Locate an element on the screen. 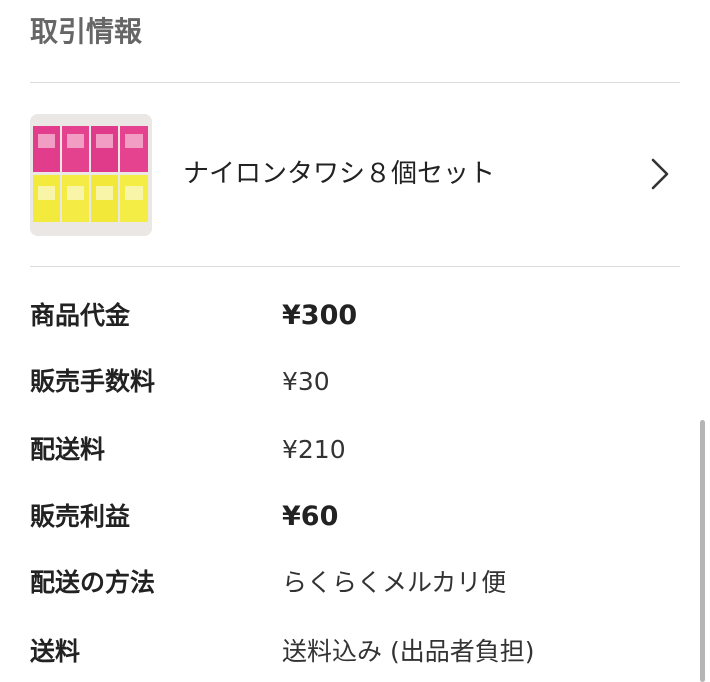 Image resolution: width=710 pixels, height=682 pixels. shipping-method-label: 配送の方法 is located at coordinates (93, 582).